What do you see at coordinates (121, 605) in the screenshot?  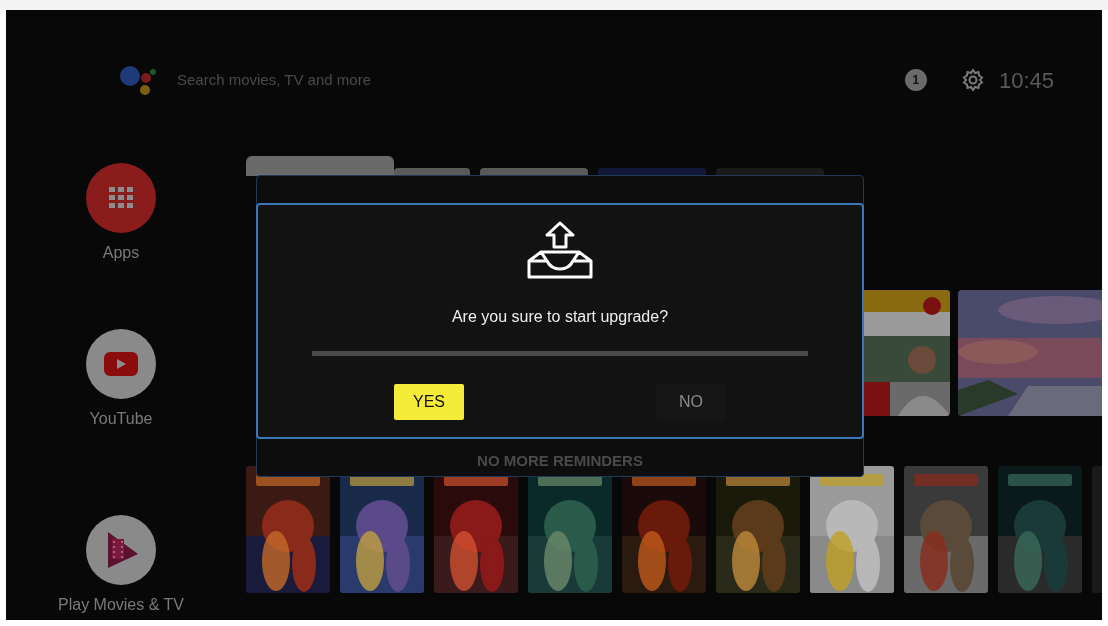 I see `app-label: Play Movies & TV` at bounding box center [121, 605].